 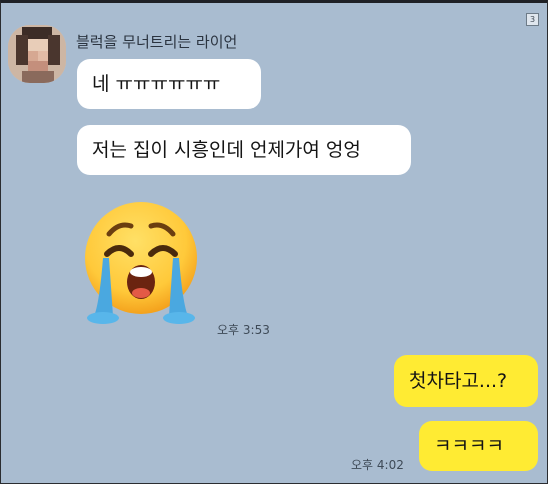 I want to click on sender-name: 블럭을 무너트리는 라이언, so click(x=157, y=42).